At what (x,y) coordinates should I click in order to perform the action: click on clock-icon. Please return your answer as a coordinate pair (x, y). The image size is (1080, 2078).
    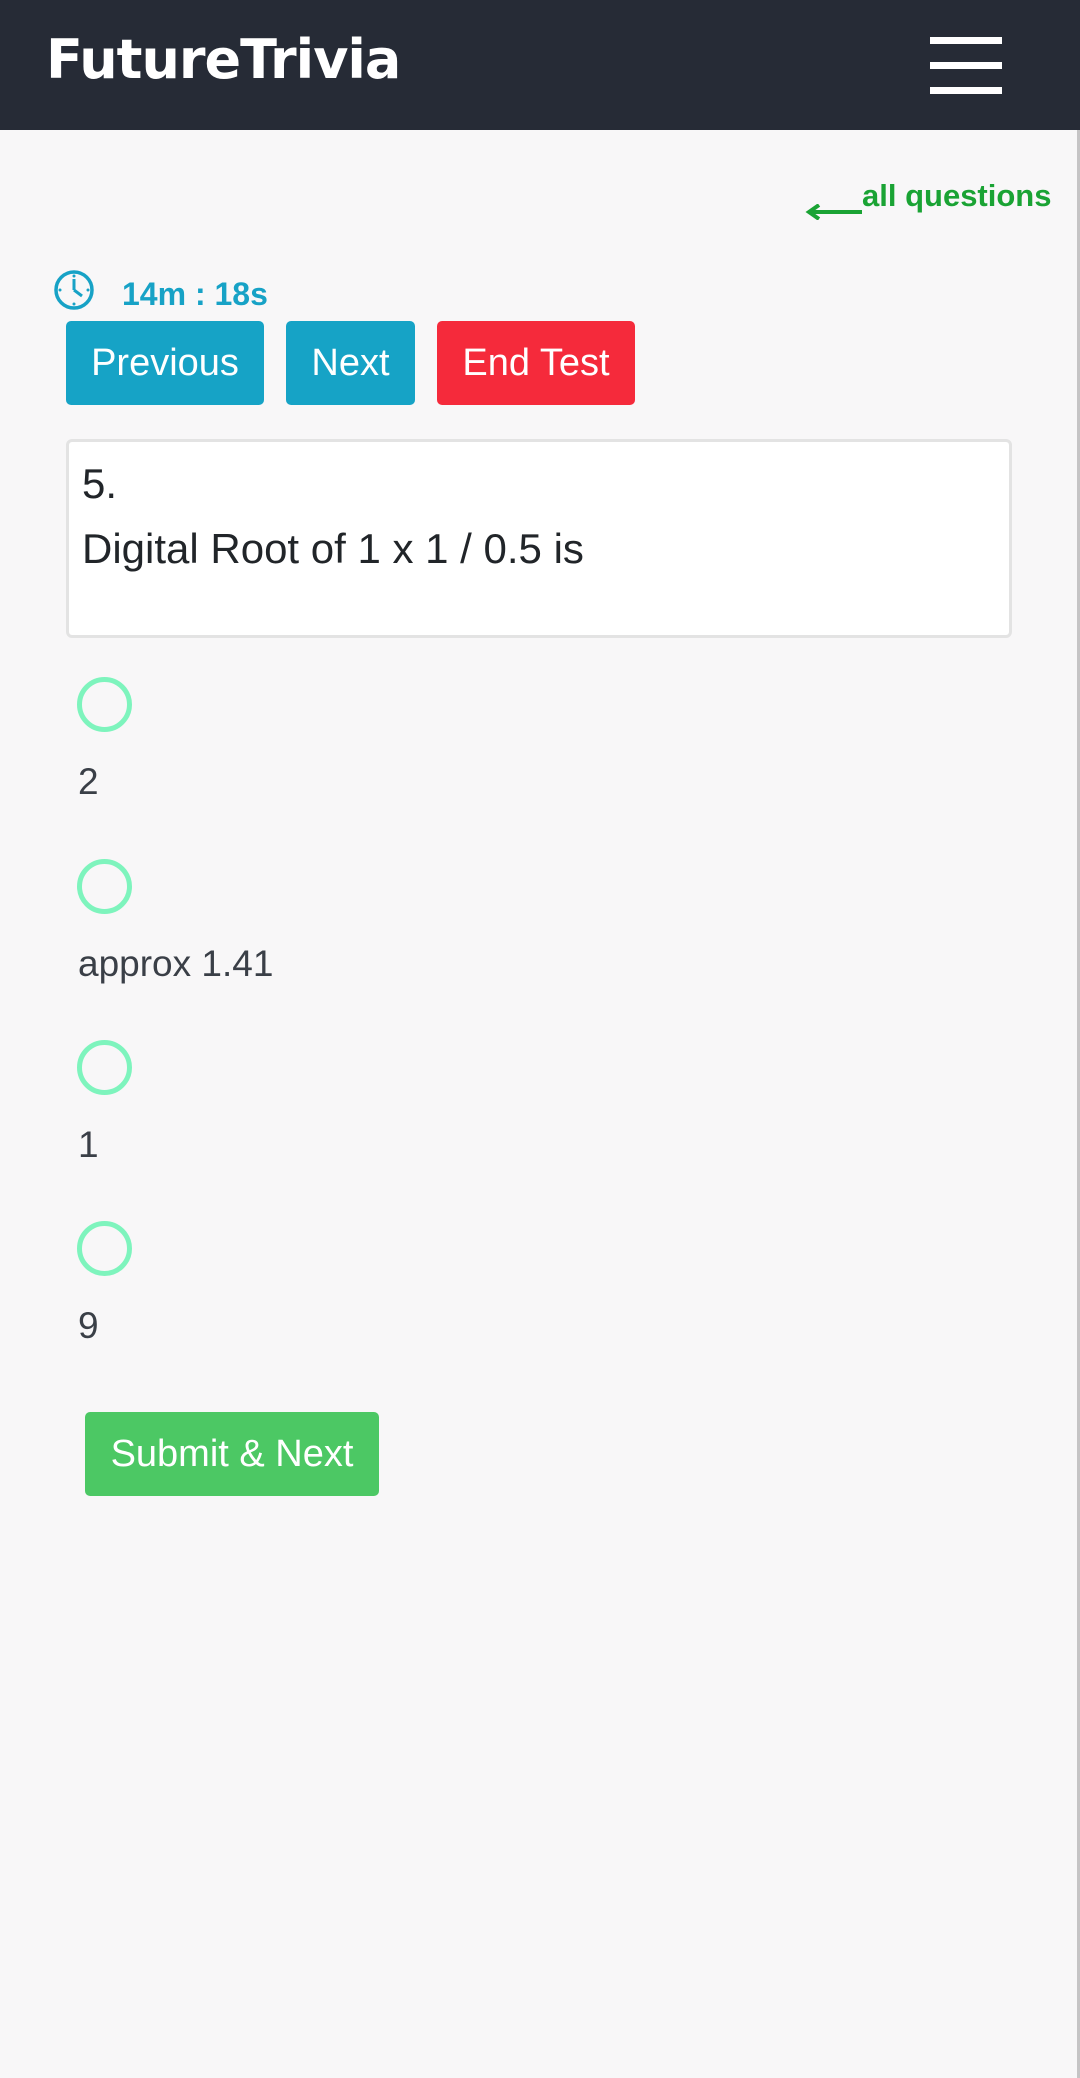
    Looking at the image, I should click on (74, 290).